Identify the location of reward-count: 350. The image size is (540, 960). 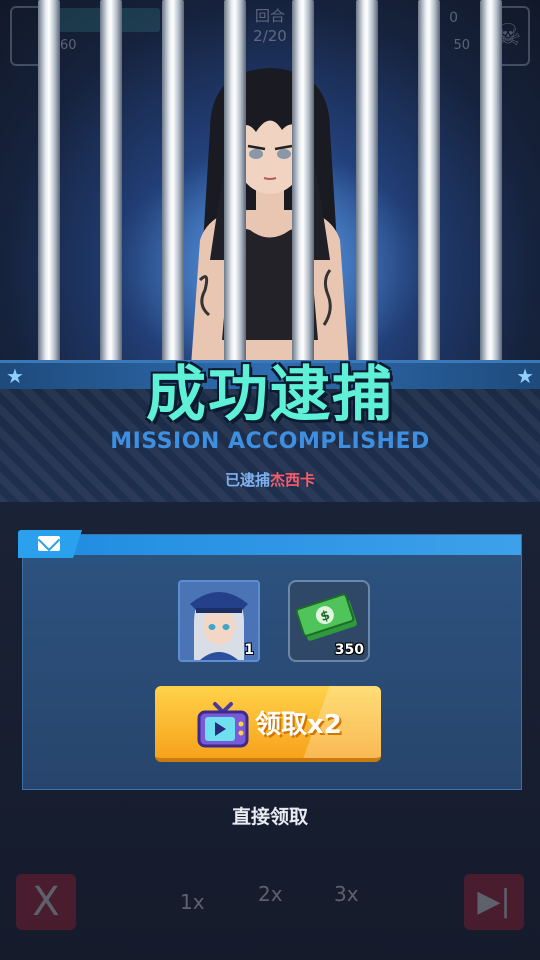
(349, 650).